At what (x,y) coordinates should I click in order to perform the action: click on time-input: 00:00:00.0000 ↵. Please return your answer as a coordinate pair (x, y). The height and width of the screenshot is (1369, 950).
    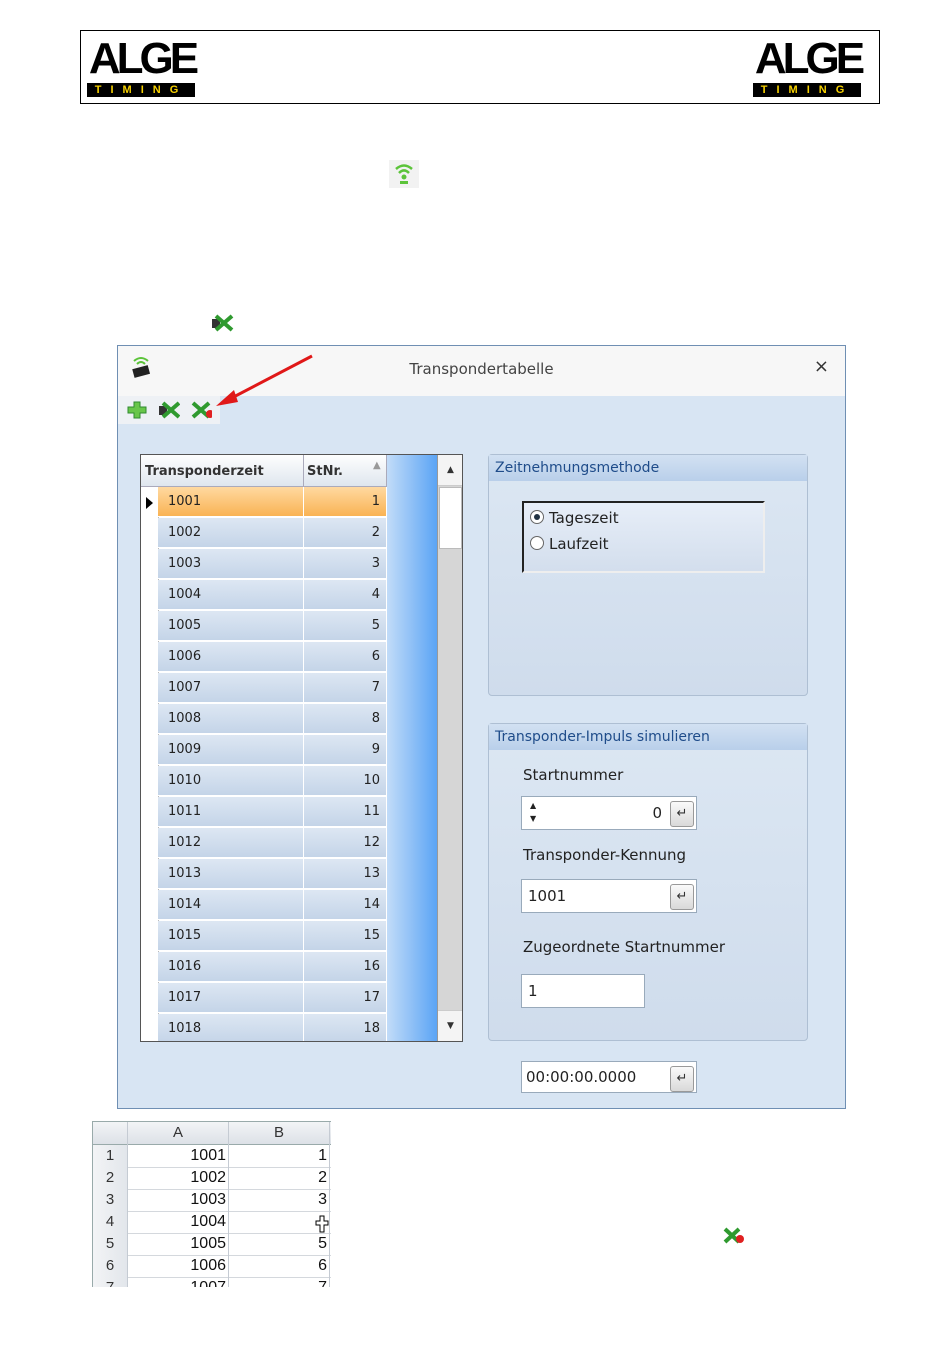
    Looking at the image, I should click on (609, 1077).